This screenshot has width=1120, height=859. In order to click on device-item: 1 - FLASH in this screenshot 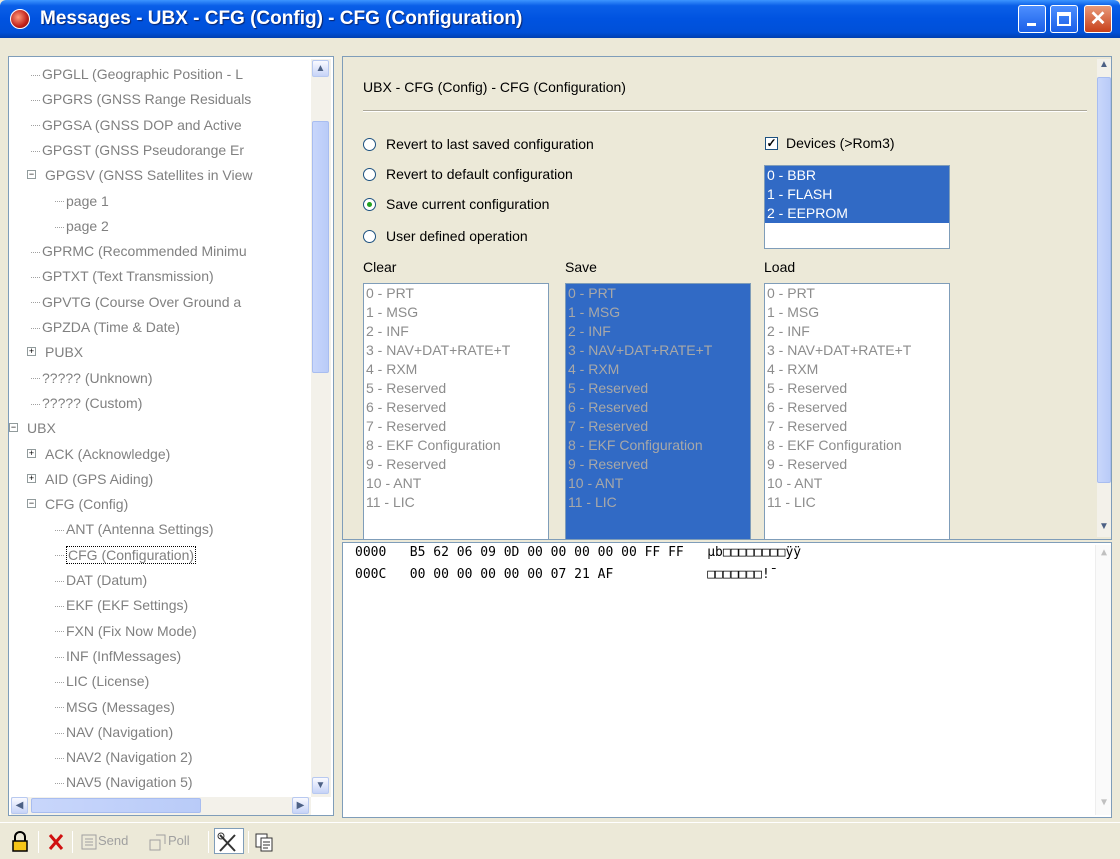, I will do `click(857, 194)`.